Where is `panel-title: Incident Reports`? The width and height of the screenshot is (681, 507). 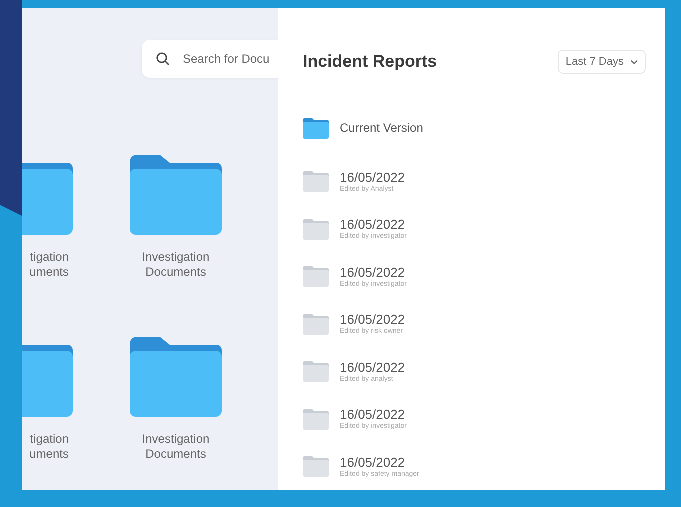 panel-title: Incident Reports is located at coordinates (370, 62).